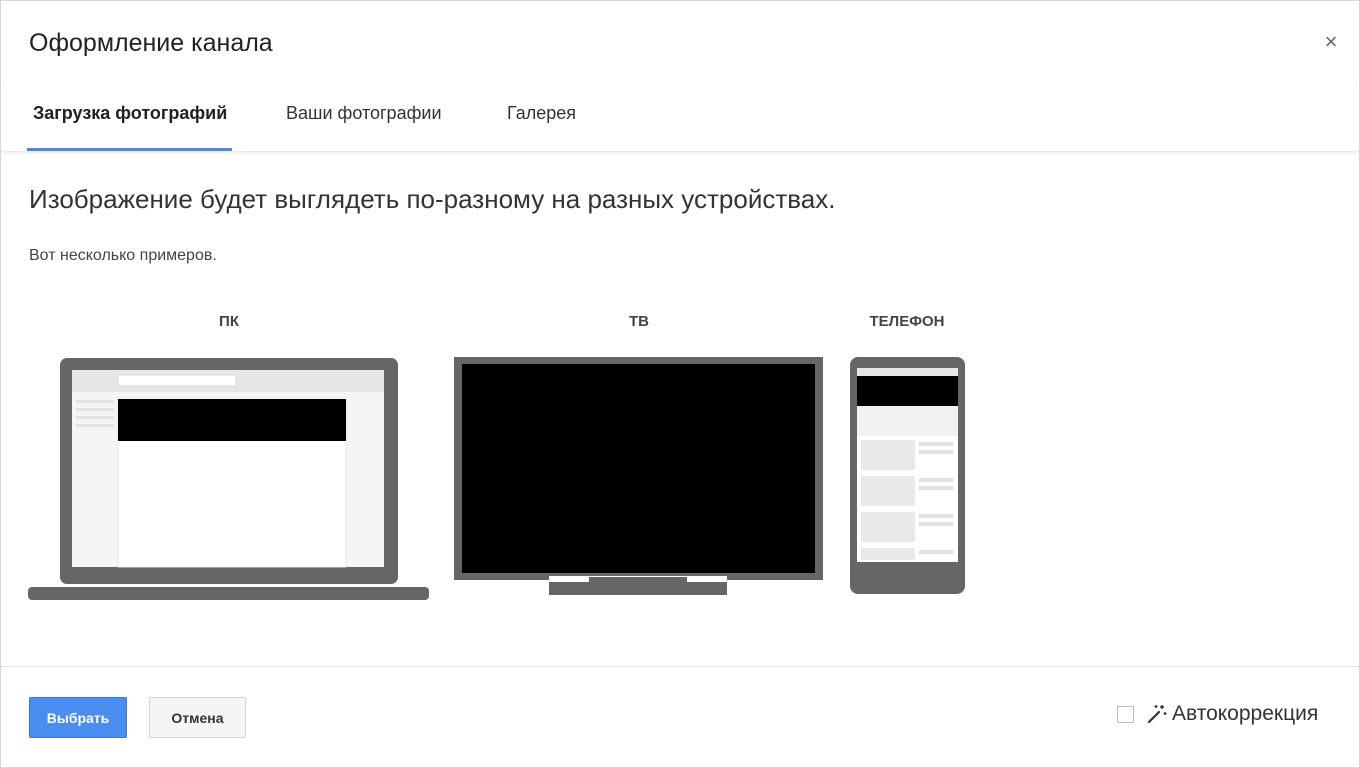 The image size is (1360, 768). What do you see at coordinates (232, 420) in the screenshot?
I see `laptop-banner` at bounding box center [232, 420].